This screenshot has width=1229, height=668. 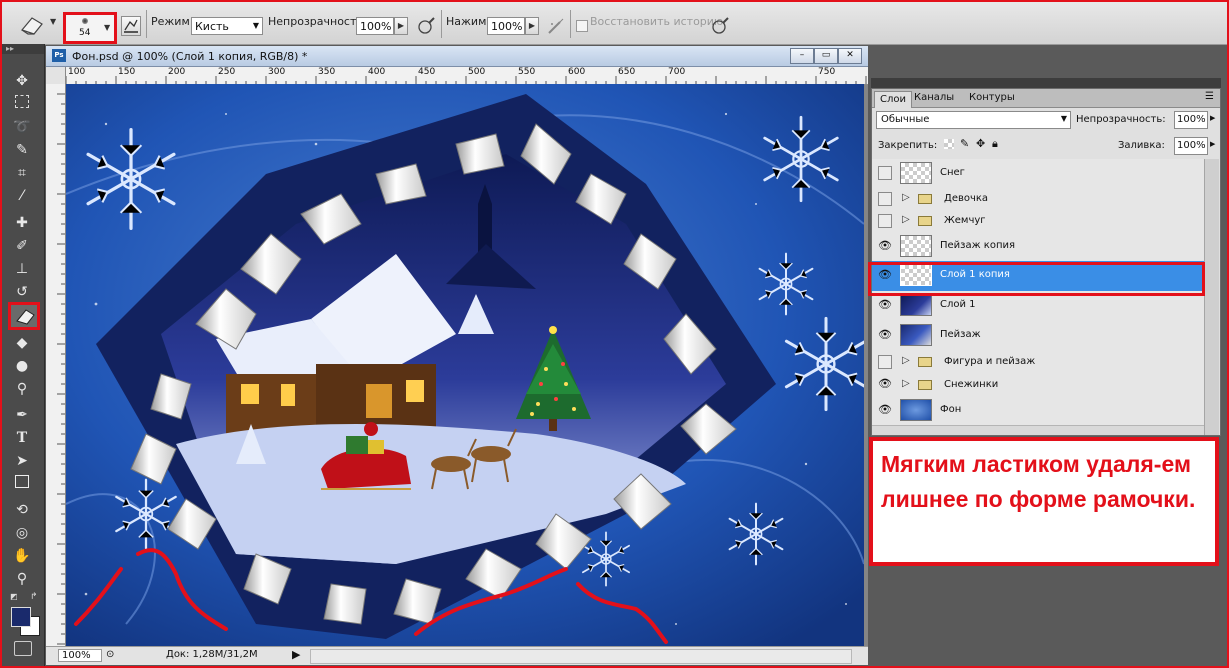 I want to click on panel-dock-header, so click(x=1046, y=83).